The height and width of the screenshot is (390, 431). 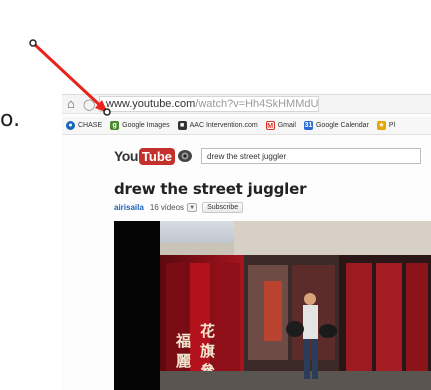 What do you see at coordinates (183, 341) in the screenshot?
I see `svg-text: 福` at bounding box center [183, 341].